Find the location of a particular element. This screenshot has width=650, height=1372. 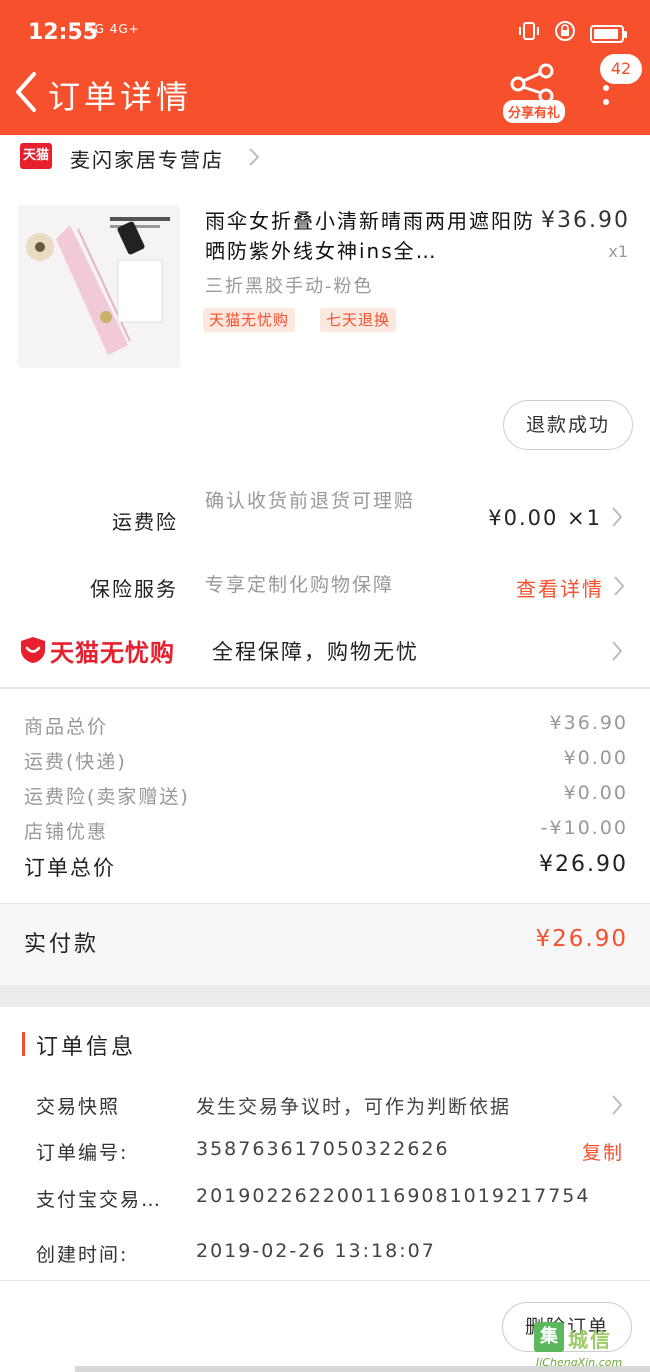

watermark: 集 城信 JiChengXin.com is located at coordinates (592, 1347).